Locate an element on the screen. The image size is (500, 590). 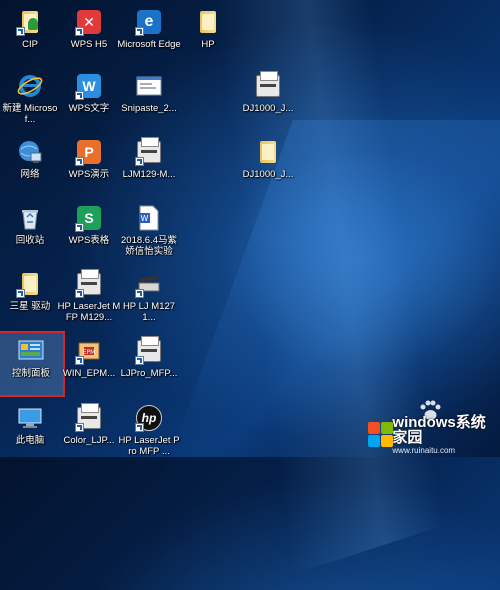
desktop-icon-wps-writer: W WPS文字 is located at coordinates (89, 99).